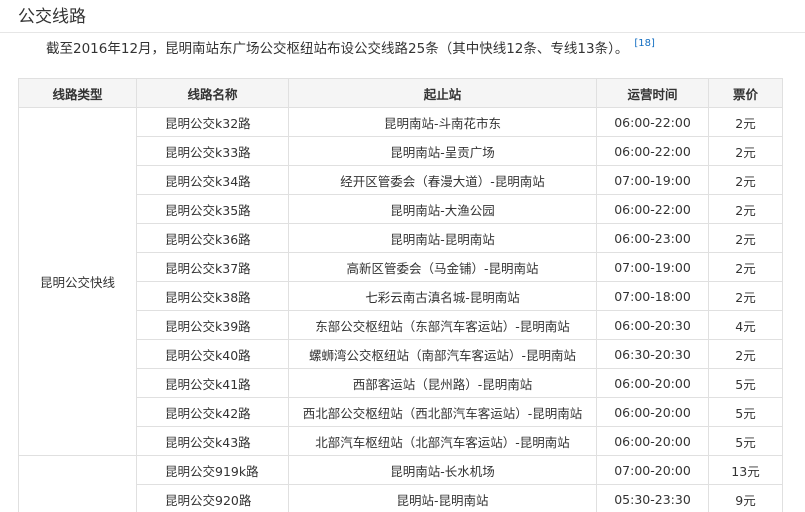  What do you see at coordinates (212, 122) in the screenshot?
I see `route-name-cell: 昆明公交k32路` at bounding box center [212, 122].